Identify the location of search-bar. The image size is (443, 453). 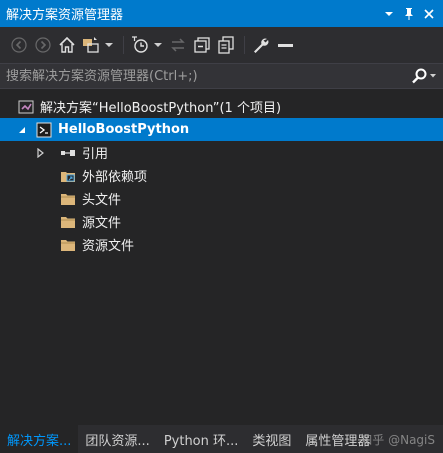
(221, 76).